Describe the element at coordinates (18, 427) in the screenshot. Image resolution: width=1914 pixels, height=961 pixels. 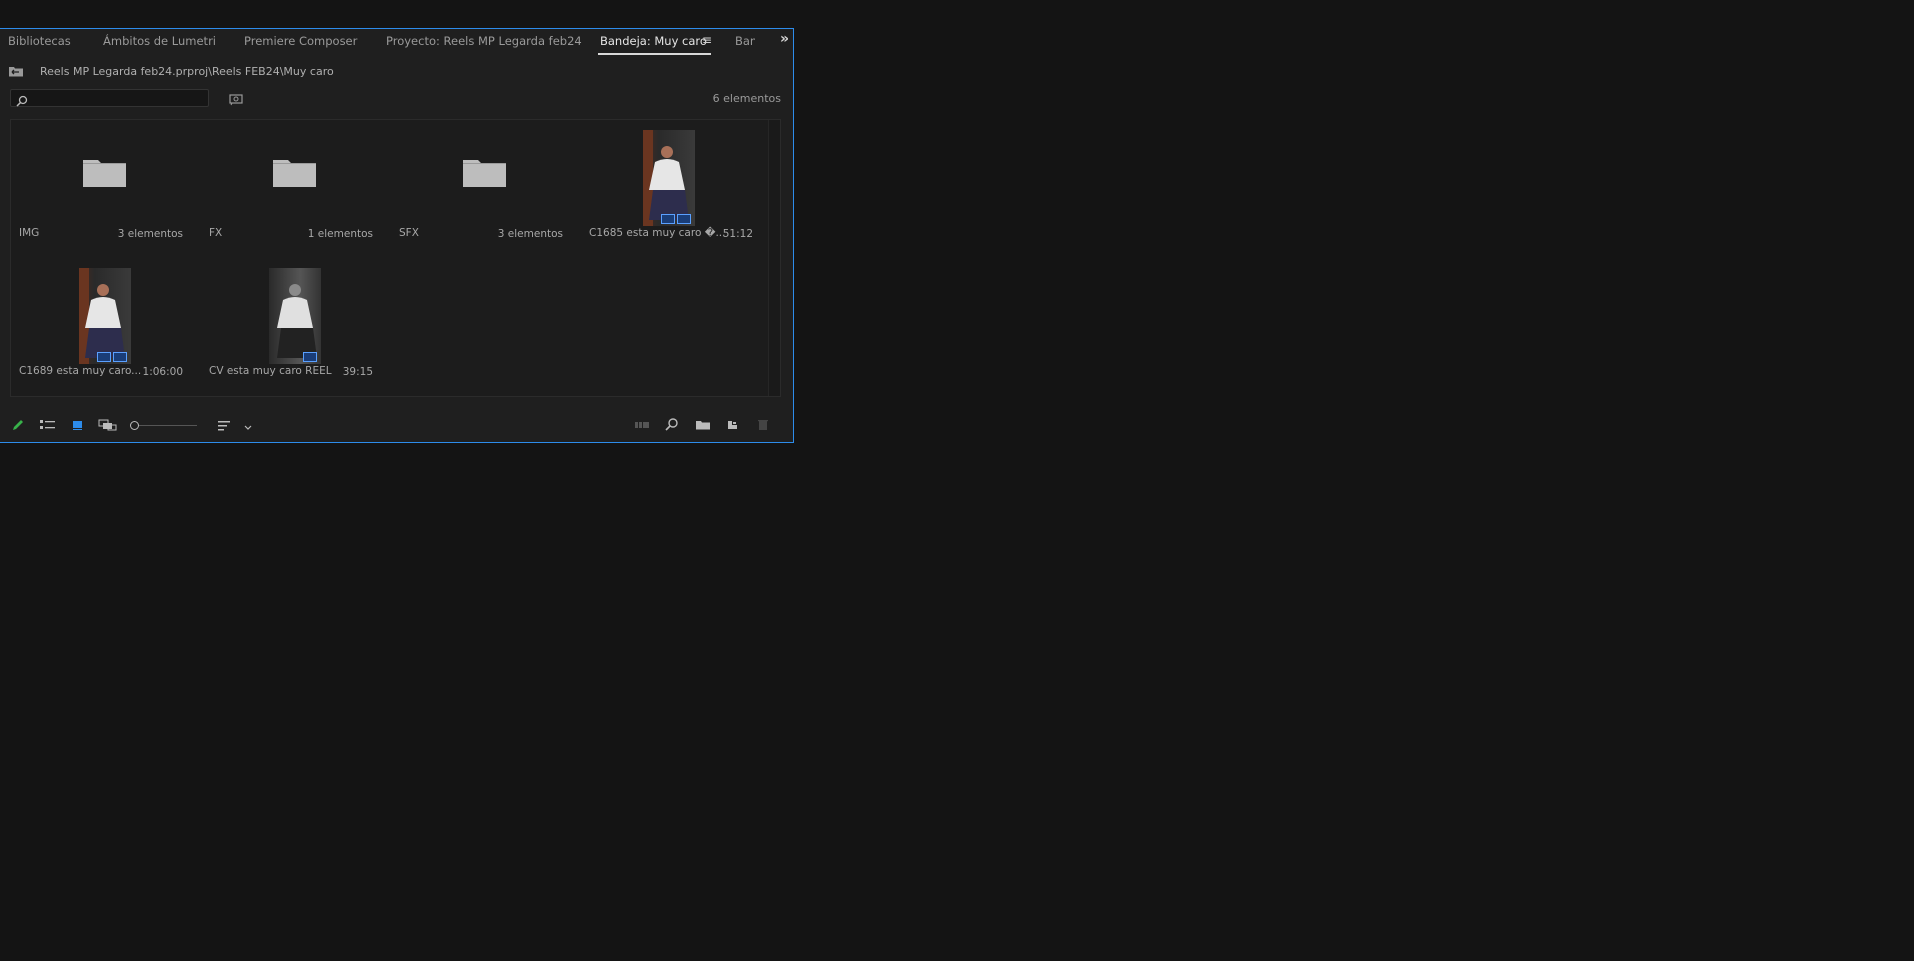
I see `pencil-icon` at that location.